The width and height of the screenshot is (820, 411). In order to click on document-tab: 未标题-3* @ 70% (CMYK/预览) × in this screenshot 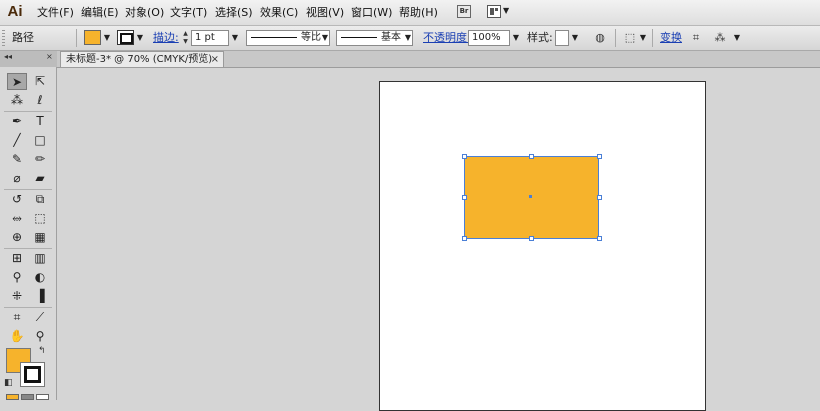, I will do `click(142, 59)`.